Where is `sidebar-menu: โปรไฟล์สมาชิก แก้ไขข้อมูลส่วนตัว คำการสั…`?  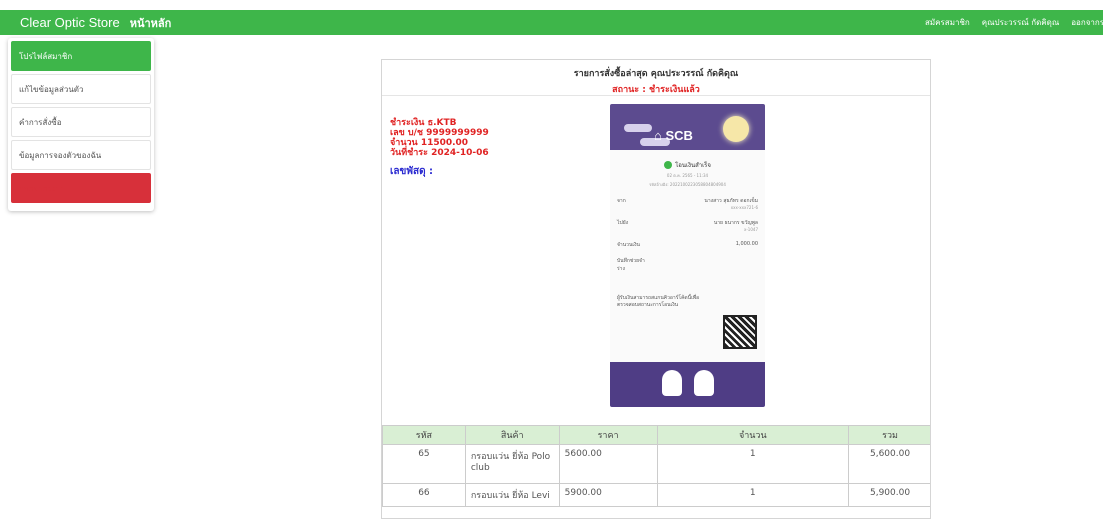 sidebar-menu: โปรไฟล์สมาชิก แก้ไขข้อมูลส่วนตัว คำการสั… is located at coordinates (81, 124).